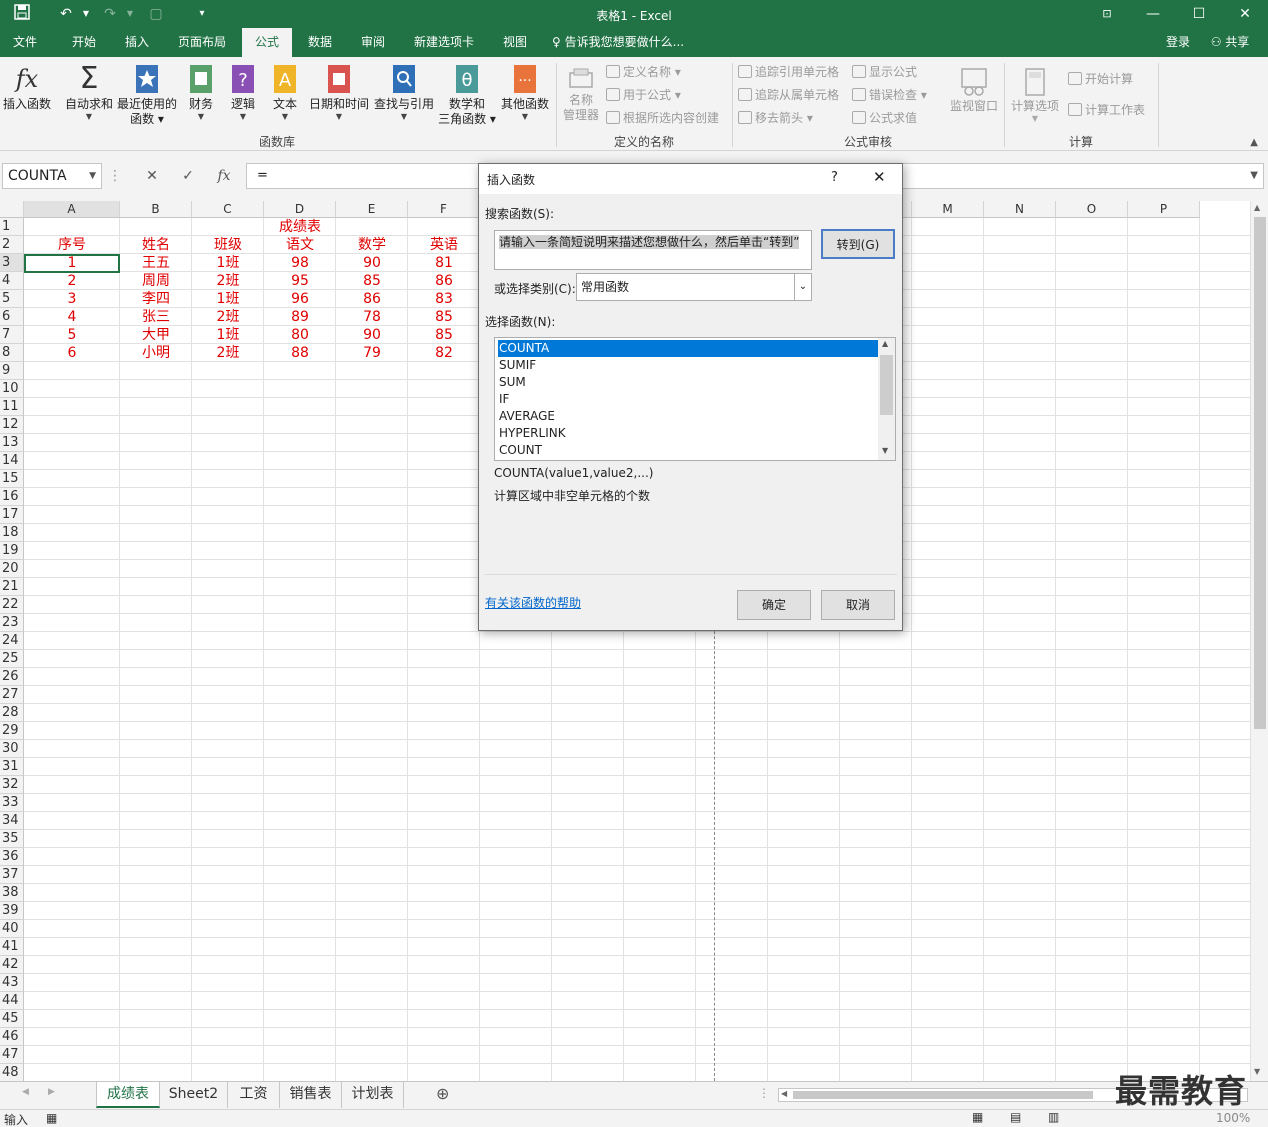 The image size is (1268, 1127). I want to click on error-checking-button: 错误检查 ▾, so click(889, 95).